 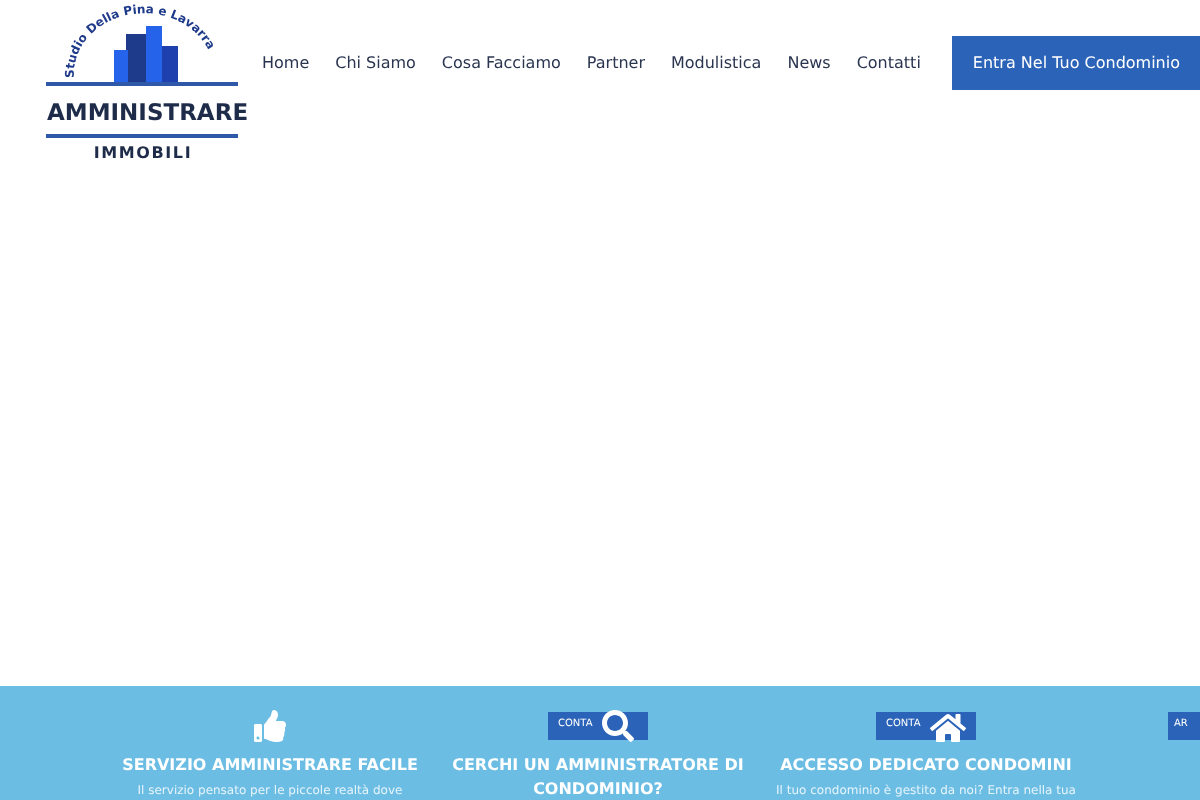 What do you see at coordinates (375, 63) in the screenshot?
I see `nav-link: Chi Siamo` at bounding box center [375, 63].